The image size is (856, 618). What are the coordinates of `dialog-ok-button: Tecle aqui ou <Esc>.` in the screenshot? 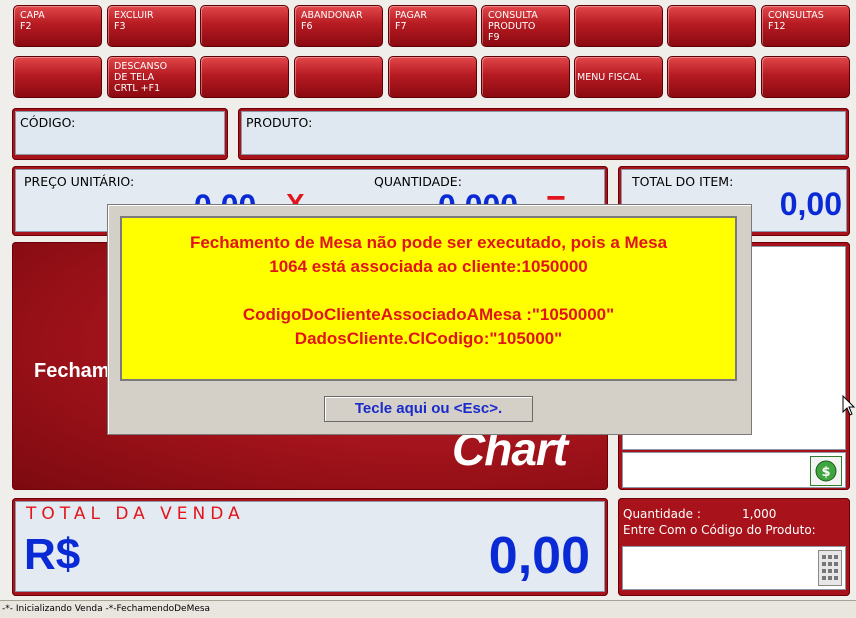 It's located at (428, 409).